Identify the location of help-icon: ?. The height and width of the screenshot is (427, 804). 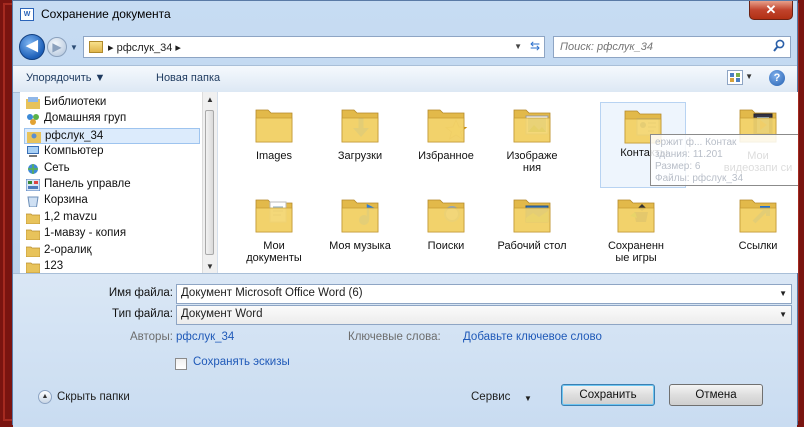
(777, 78).